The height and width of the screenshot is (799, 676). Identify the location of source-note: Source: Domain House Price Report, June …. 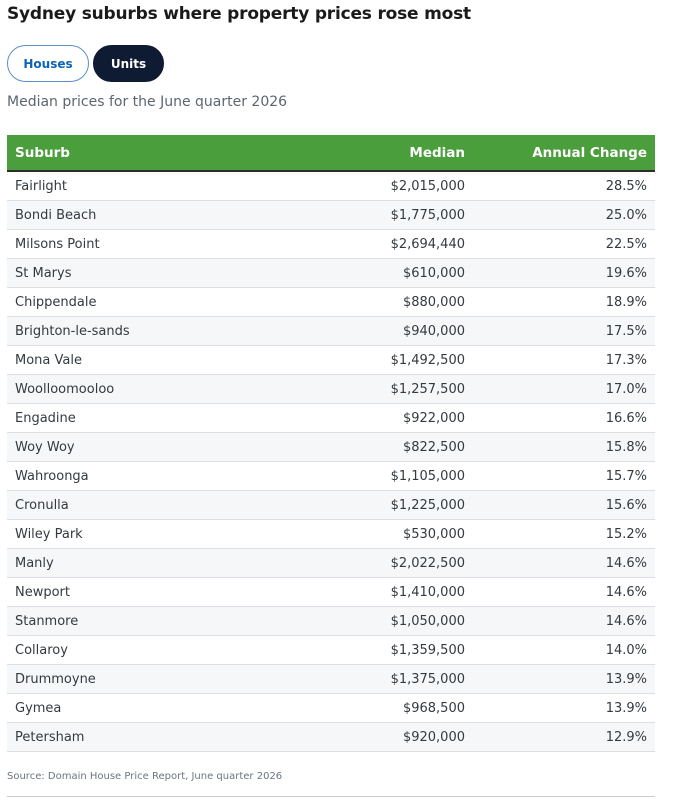
(145, 776).